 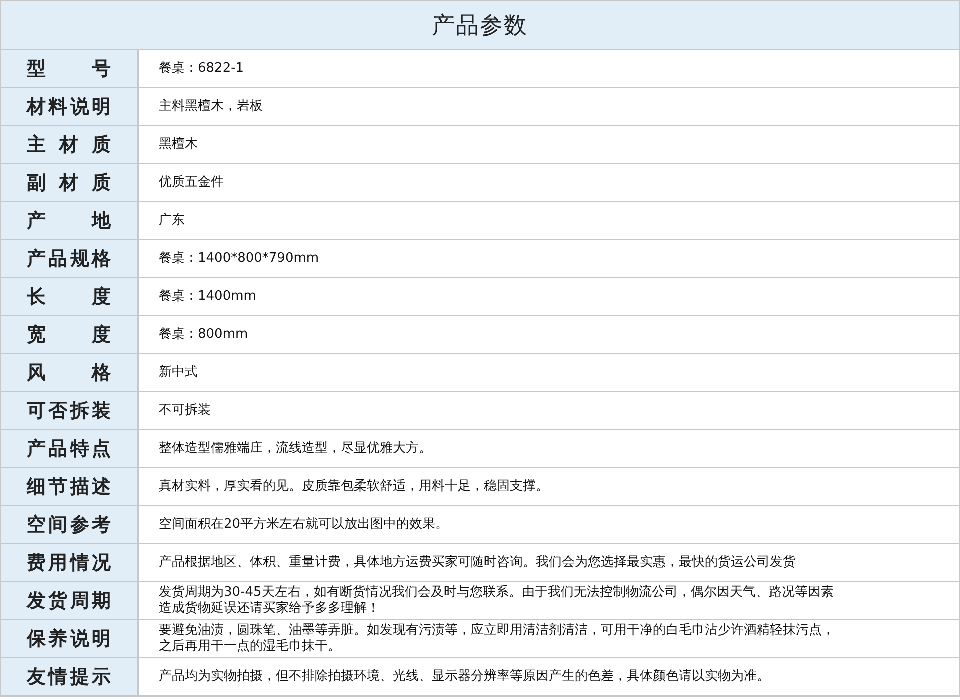 I want to click on row-label: 发货周期, so click(x=70, y=601).